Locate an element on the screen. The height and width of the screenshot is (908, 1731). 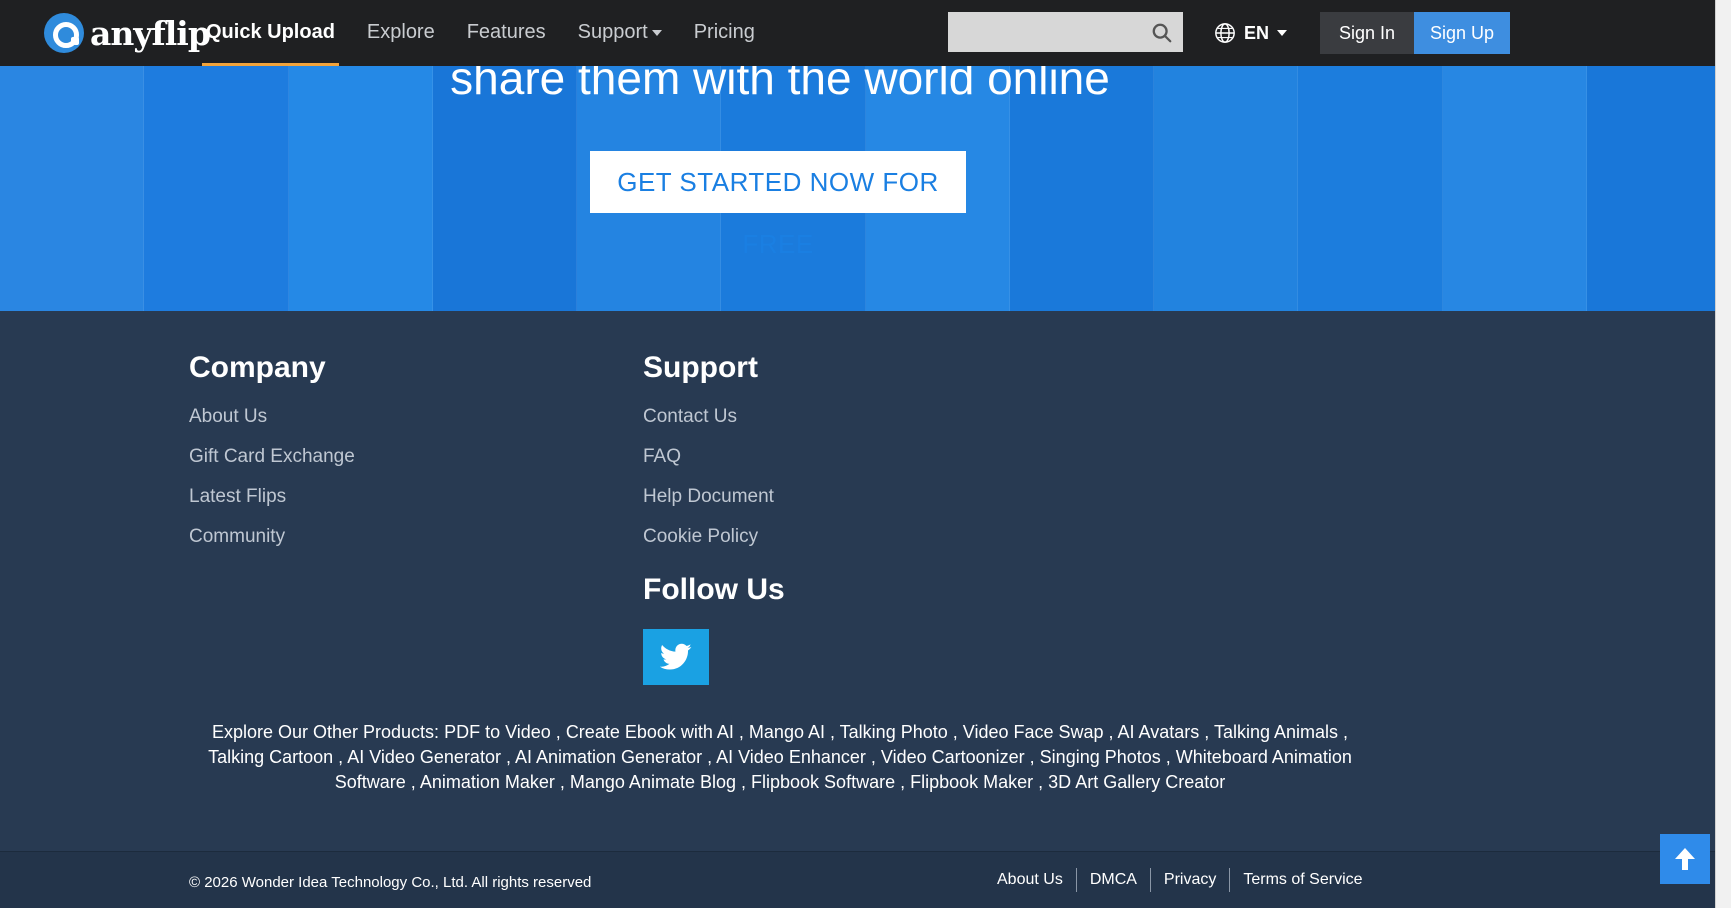
product-link: PDF to Video is located at coordinates (497, 732).